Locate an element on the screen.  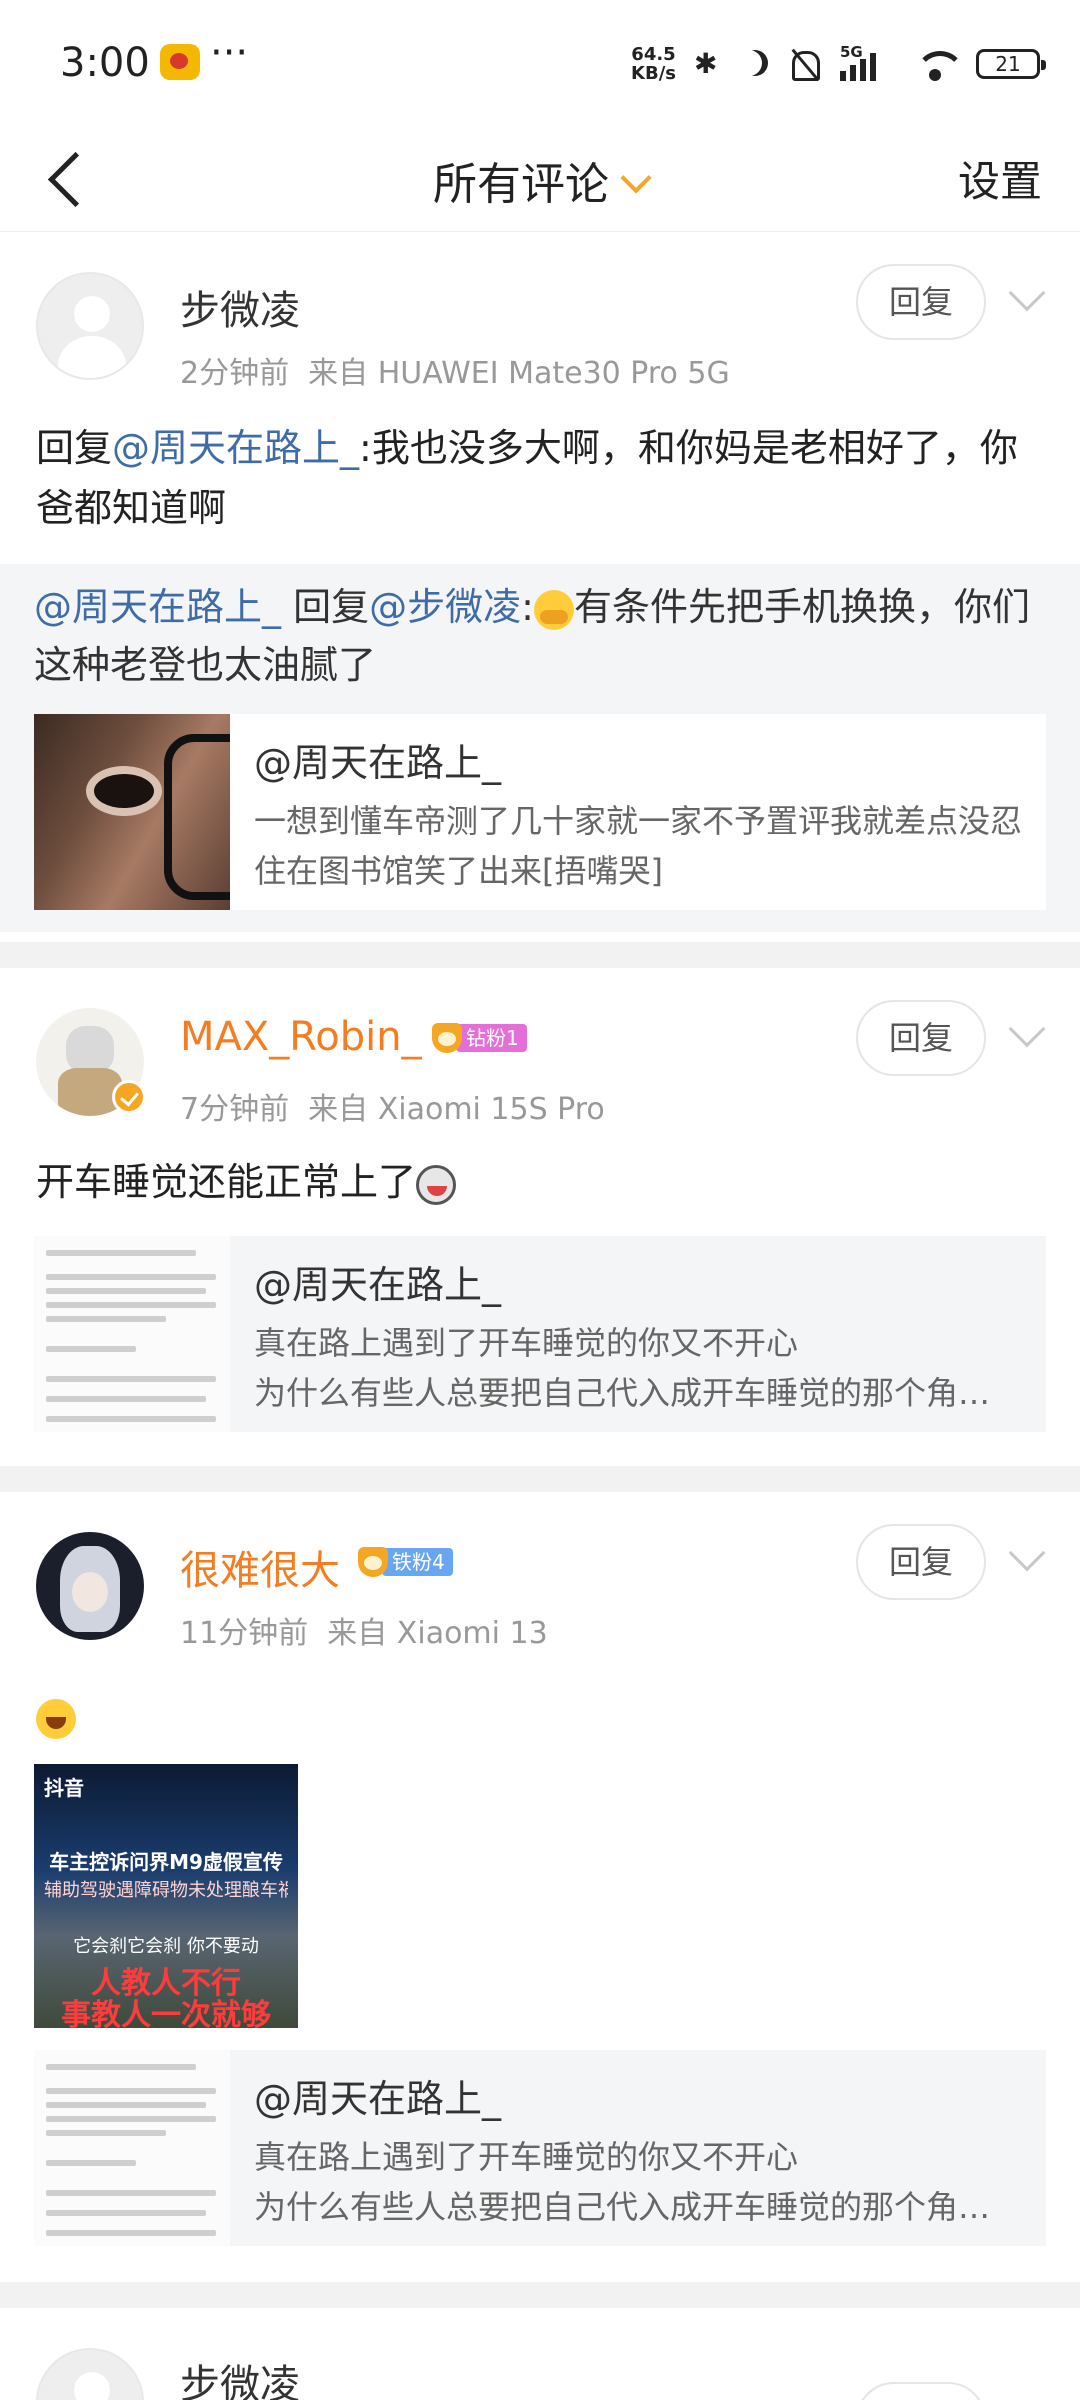
top-nav-bar: 所有评论 设置 is located at coordinates (540, 181).